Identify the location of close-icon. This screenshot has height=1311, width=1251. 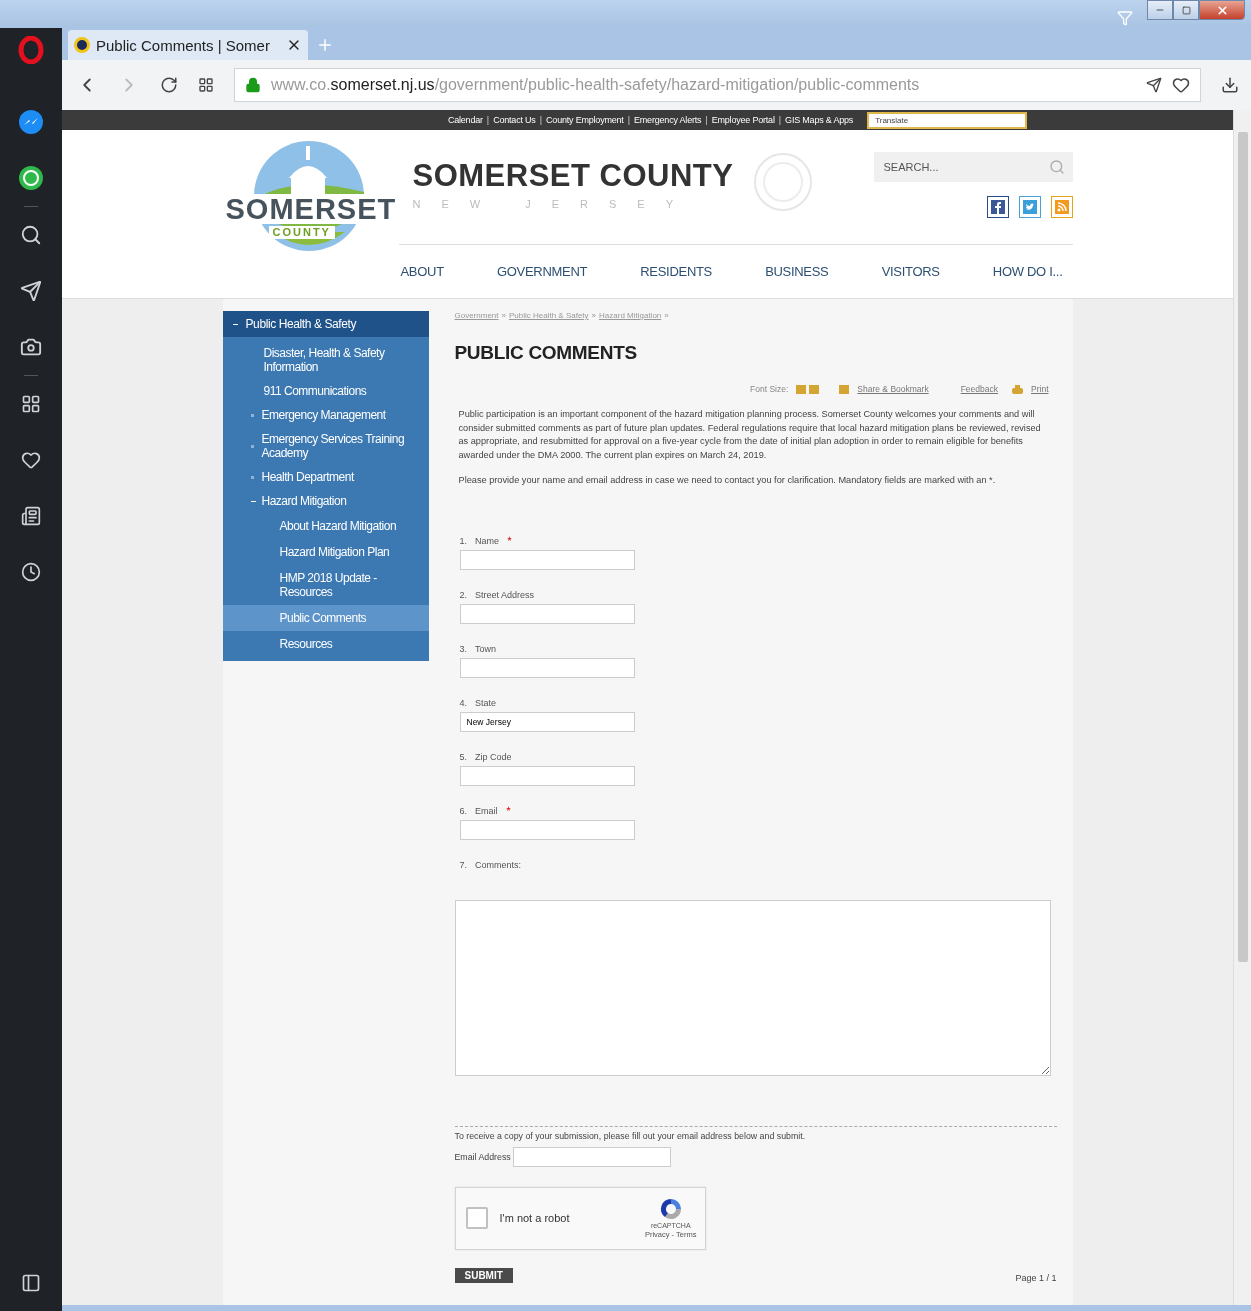
(1222, 10).